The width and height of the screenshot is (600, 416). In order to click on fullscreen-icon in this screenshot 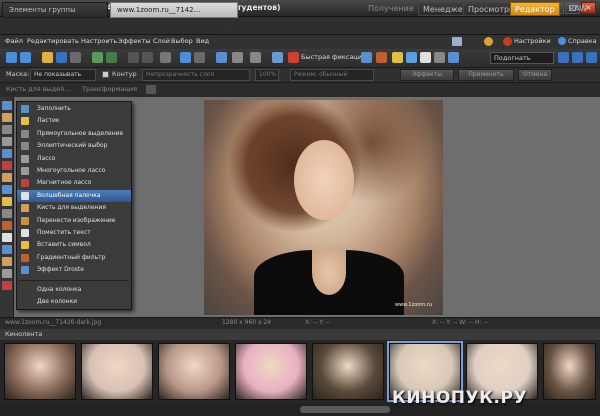, I will do `click(563, 57)`.